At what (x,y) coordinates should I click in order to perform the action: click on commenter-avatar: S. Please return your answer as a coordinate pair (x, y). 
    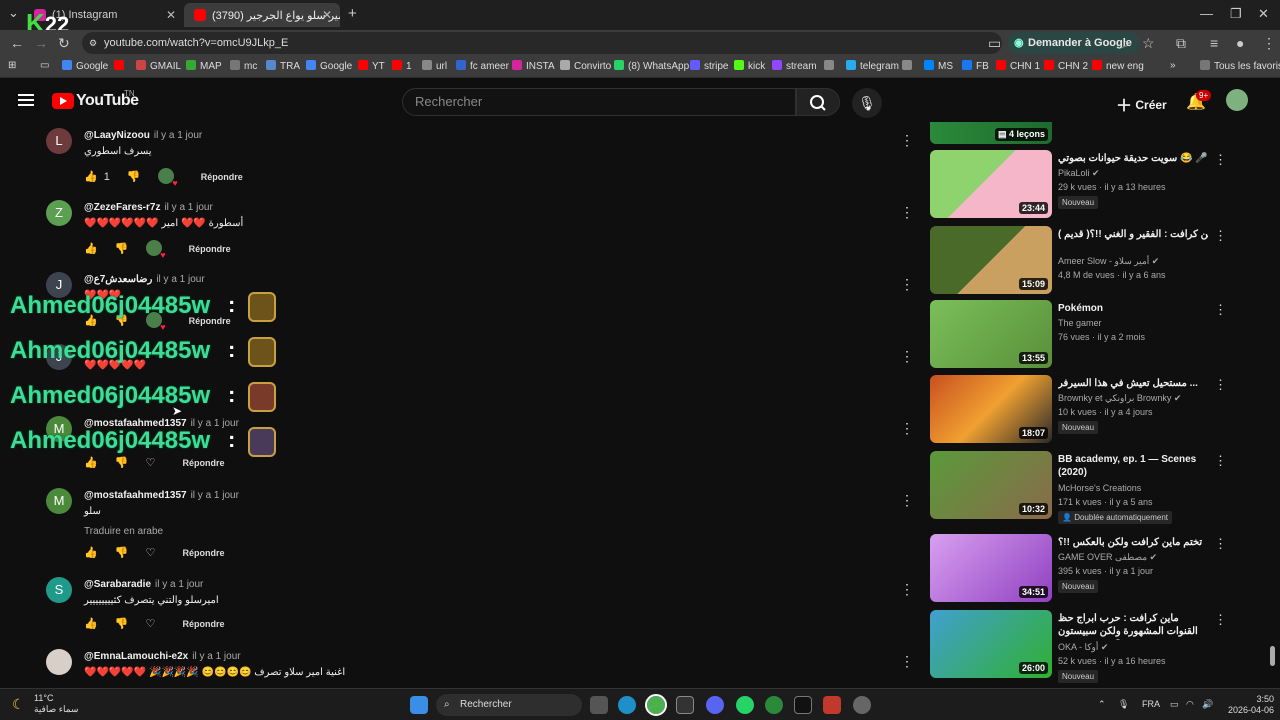
    Looking at the image, I should click on (59, 590).